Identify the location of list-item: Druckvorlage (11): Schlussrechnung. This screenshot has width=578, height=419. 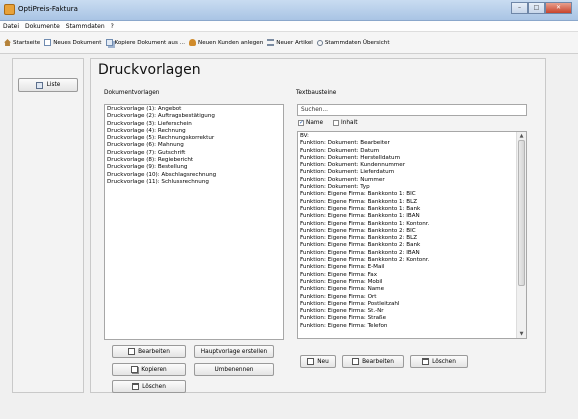
(194, 182).